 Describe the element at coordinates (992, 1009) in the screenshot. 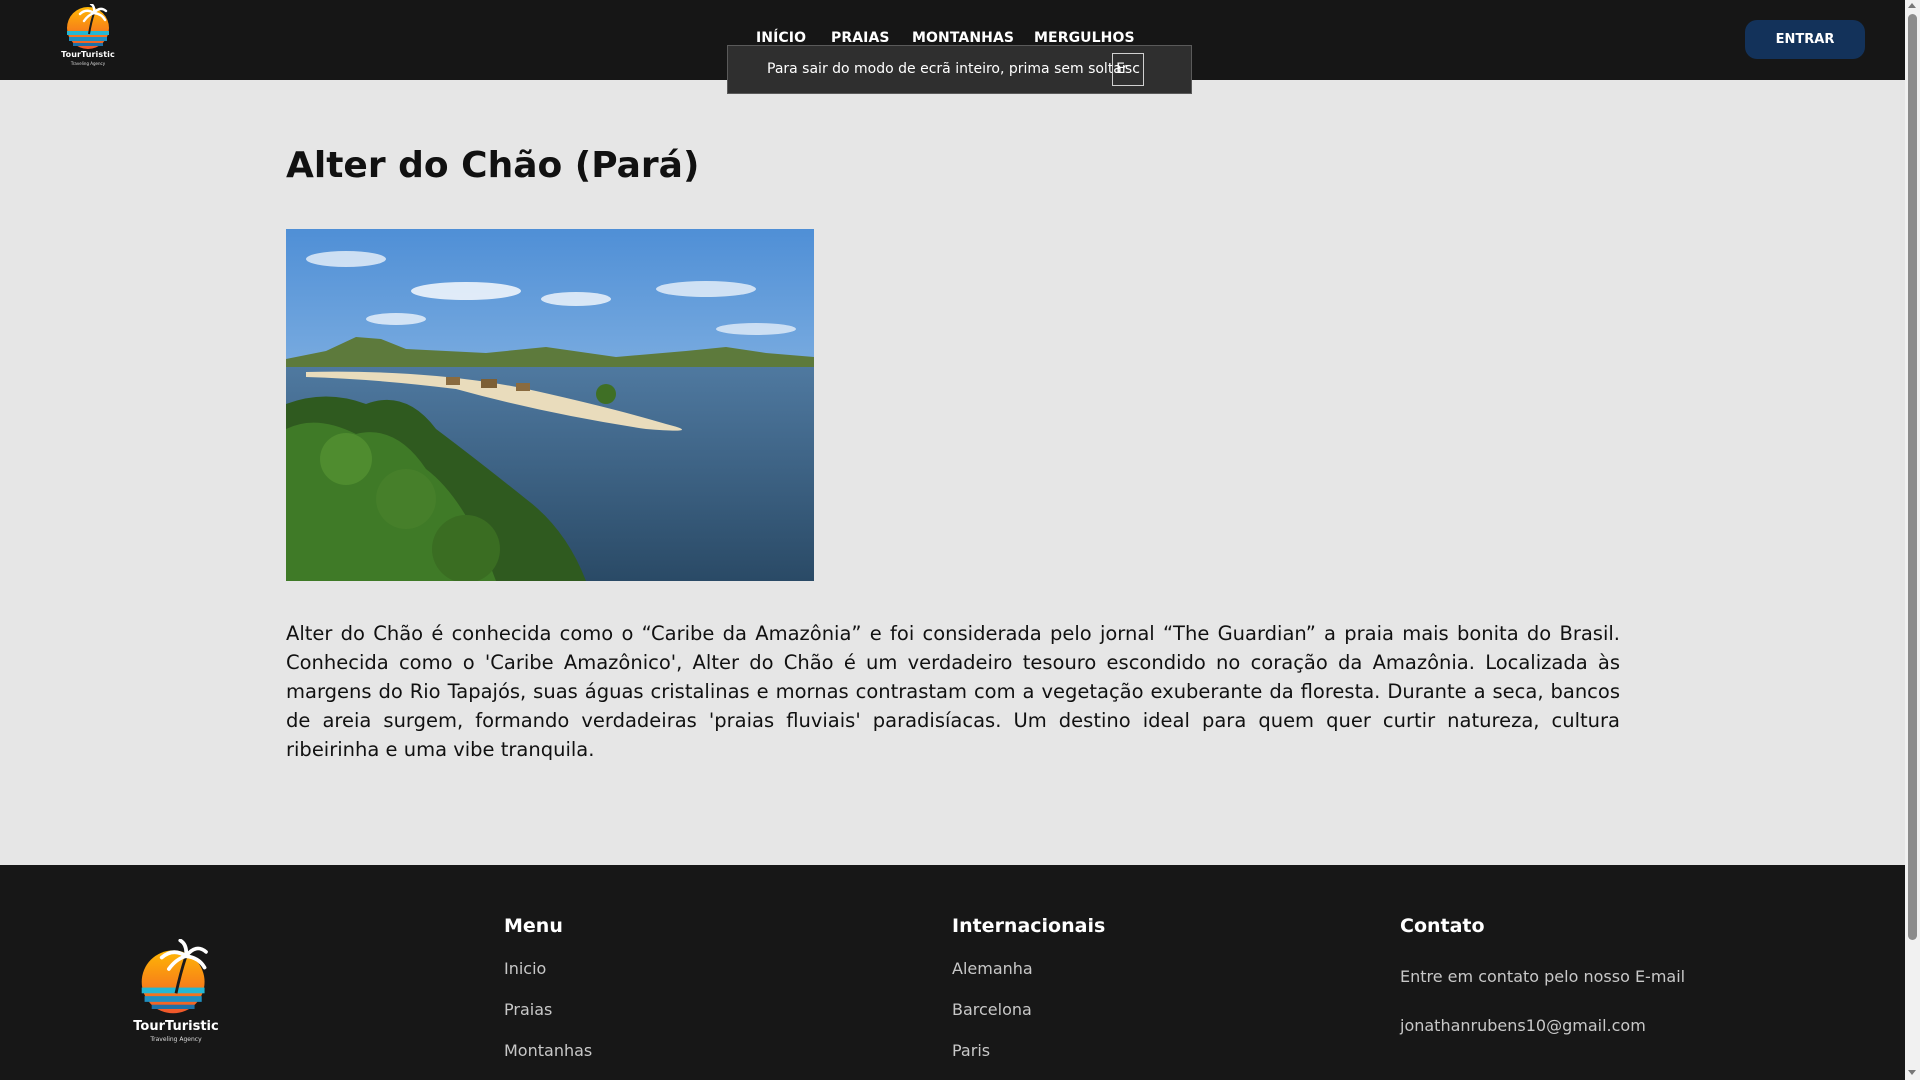

I see `footer-link-barcelona: Barcelona` at that location.